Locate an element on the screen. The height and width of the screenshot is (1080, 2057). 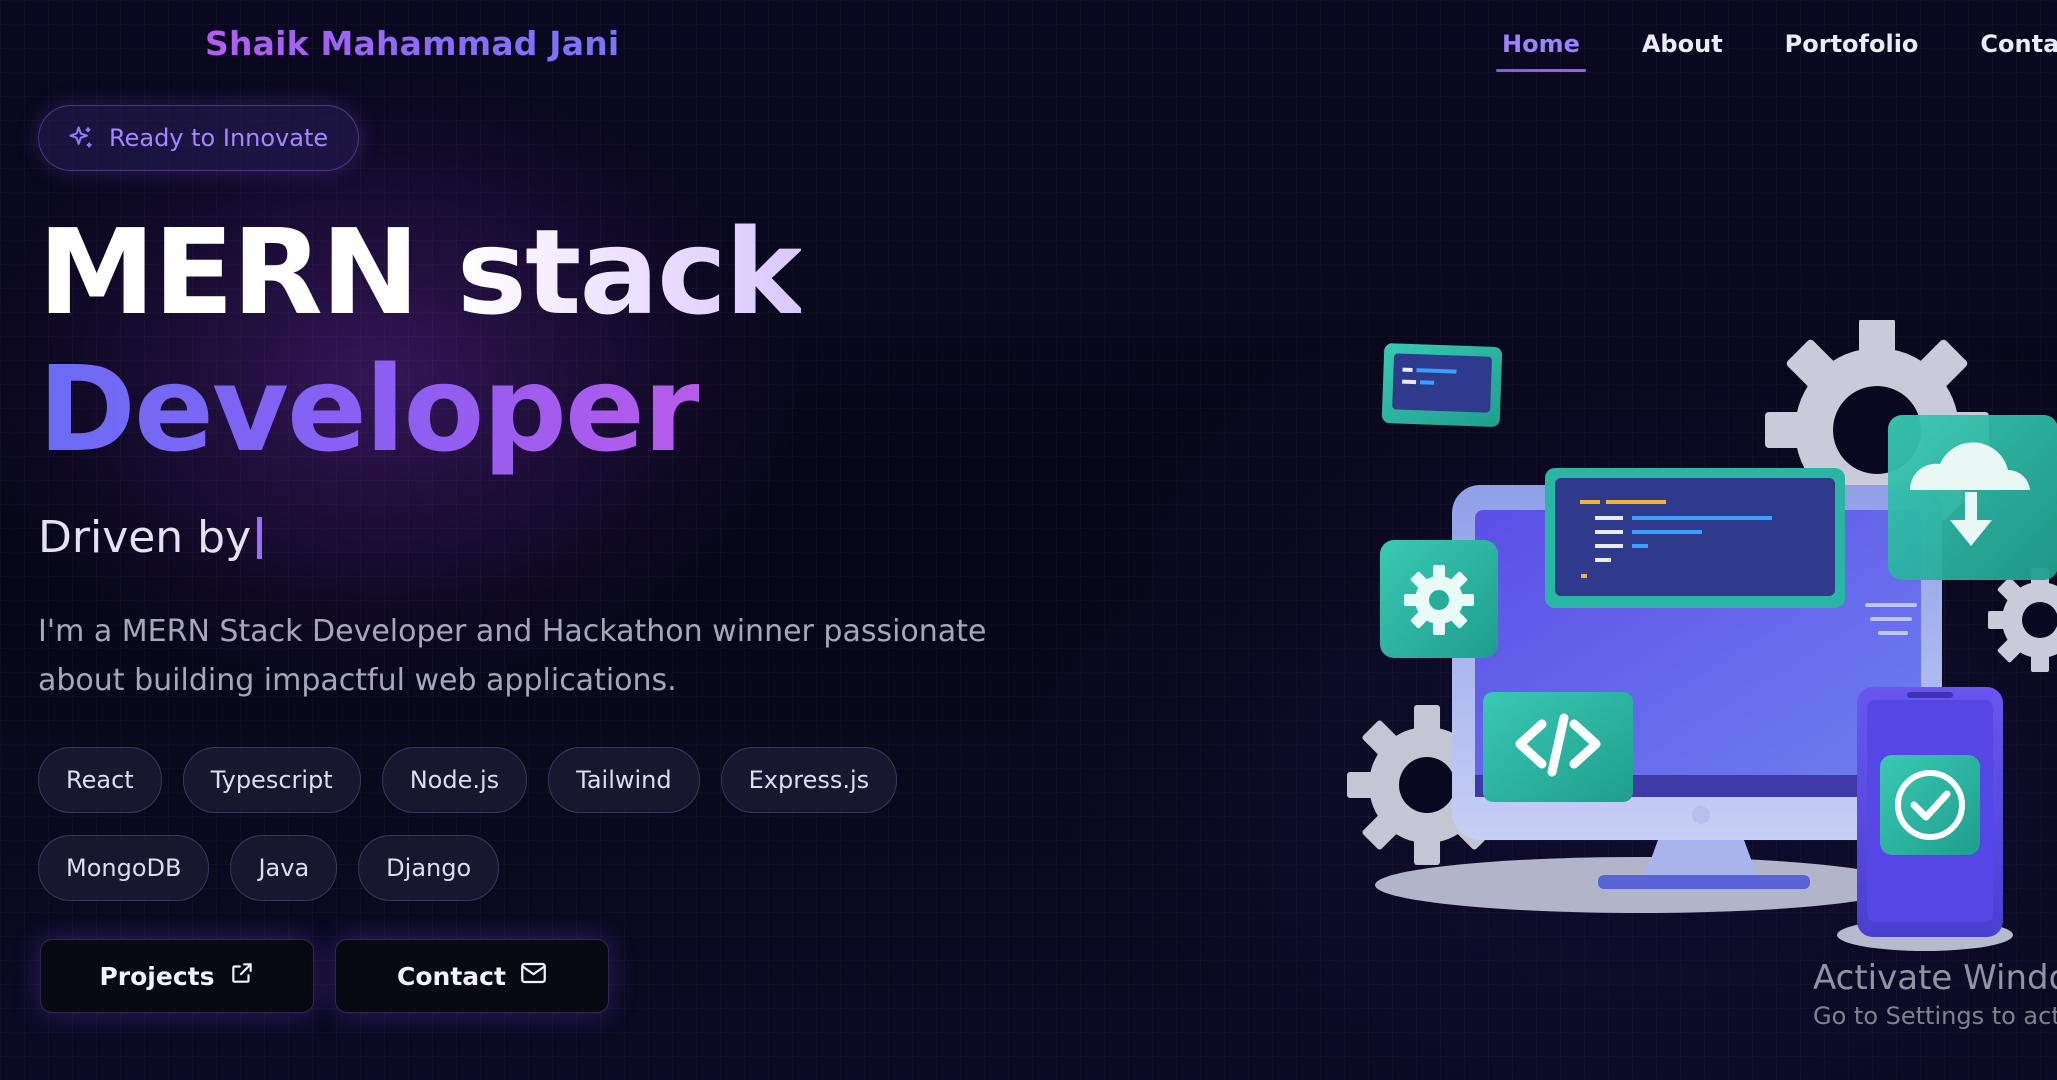
gear-small-icon is located at coordinates (2022, 620).